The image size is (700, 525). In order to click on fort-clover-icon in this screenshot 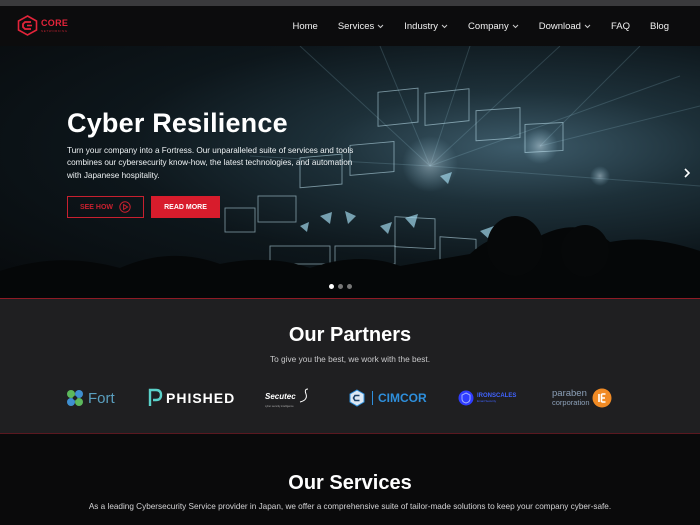, I will do `click(75, 398)`.